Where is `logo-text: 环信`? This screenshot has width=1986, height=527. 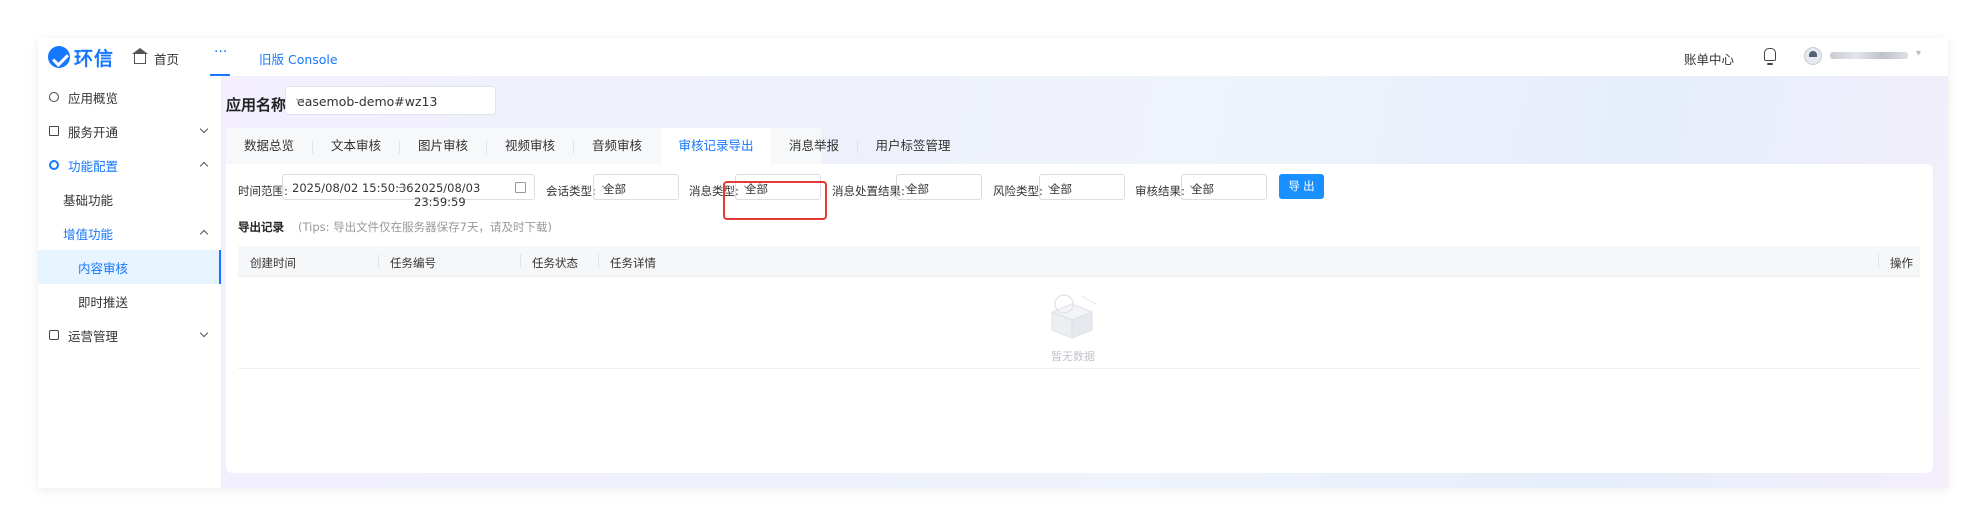 logo-text: 环信 is located at coordinates (94, 58).